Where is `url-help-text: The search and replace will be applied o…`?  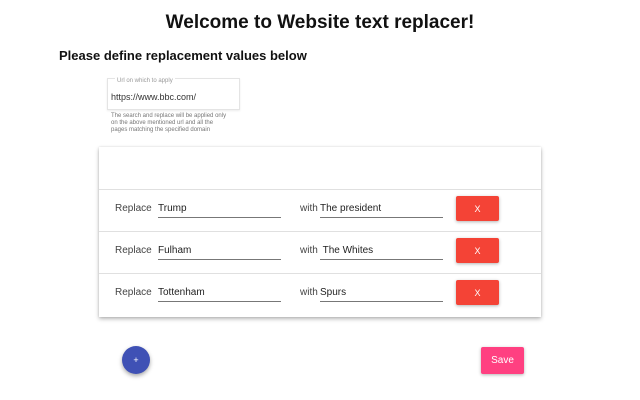
url-help-text: The search and replace will be applied o… is located at coordinates (169, 123).